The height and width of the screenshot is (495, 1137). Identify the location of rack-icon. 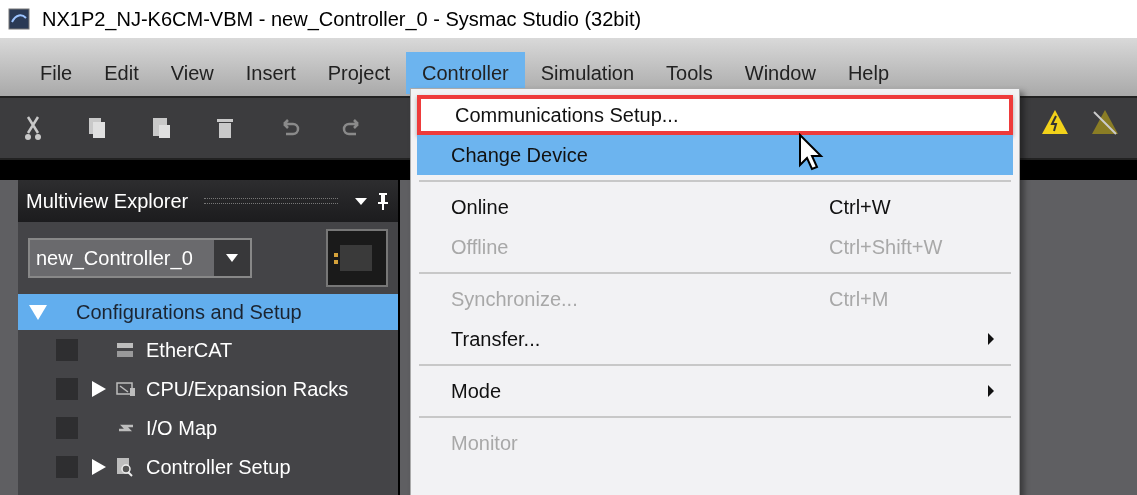
(126, 388).